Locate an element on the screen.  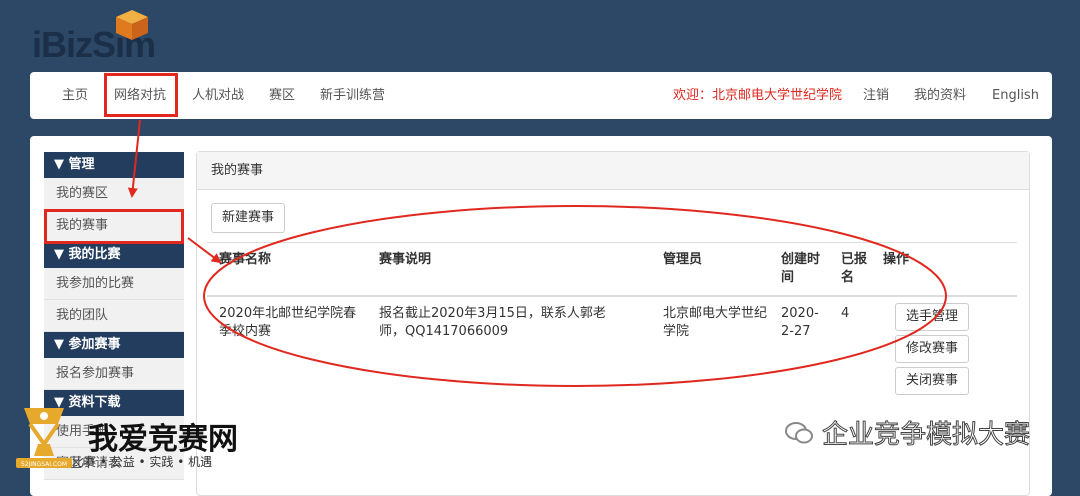
cell-created: 2020-2-27 is located at coordinates (800, 322).